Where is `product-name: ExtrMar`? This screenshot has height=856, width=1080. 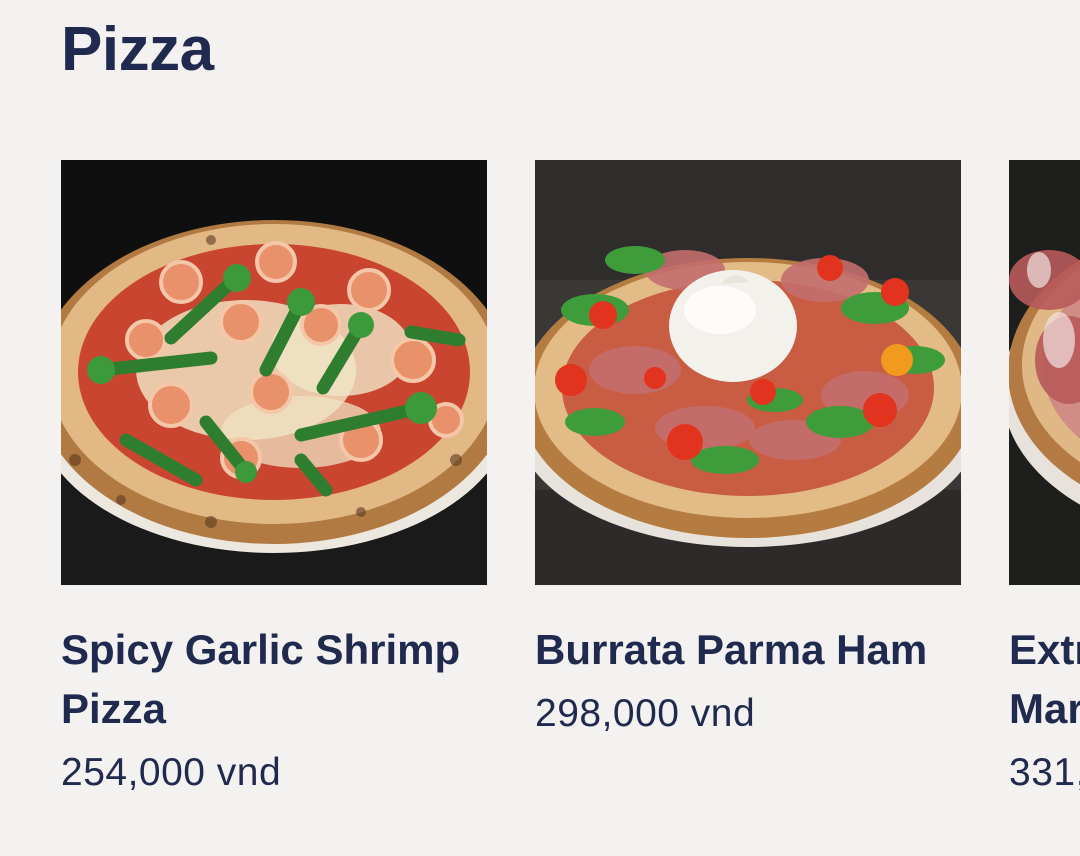 product-name: ExtrMar is located at coordinates (1044, 679).